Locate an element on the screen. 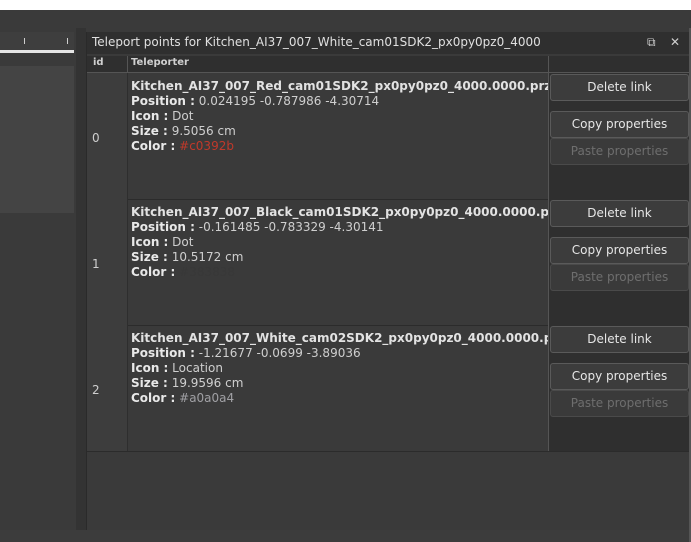 The width and height of the screenshot is (691, 542). row-id: 2 is located at coordinates (96, 390).